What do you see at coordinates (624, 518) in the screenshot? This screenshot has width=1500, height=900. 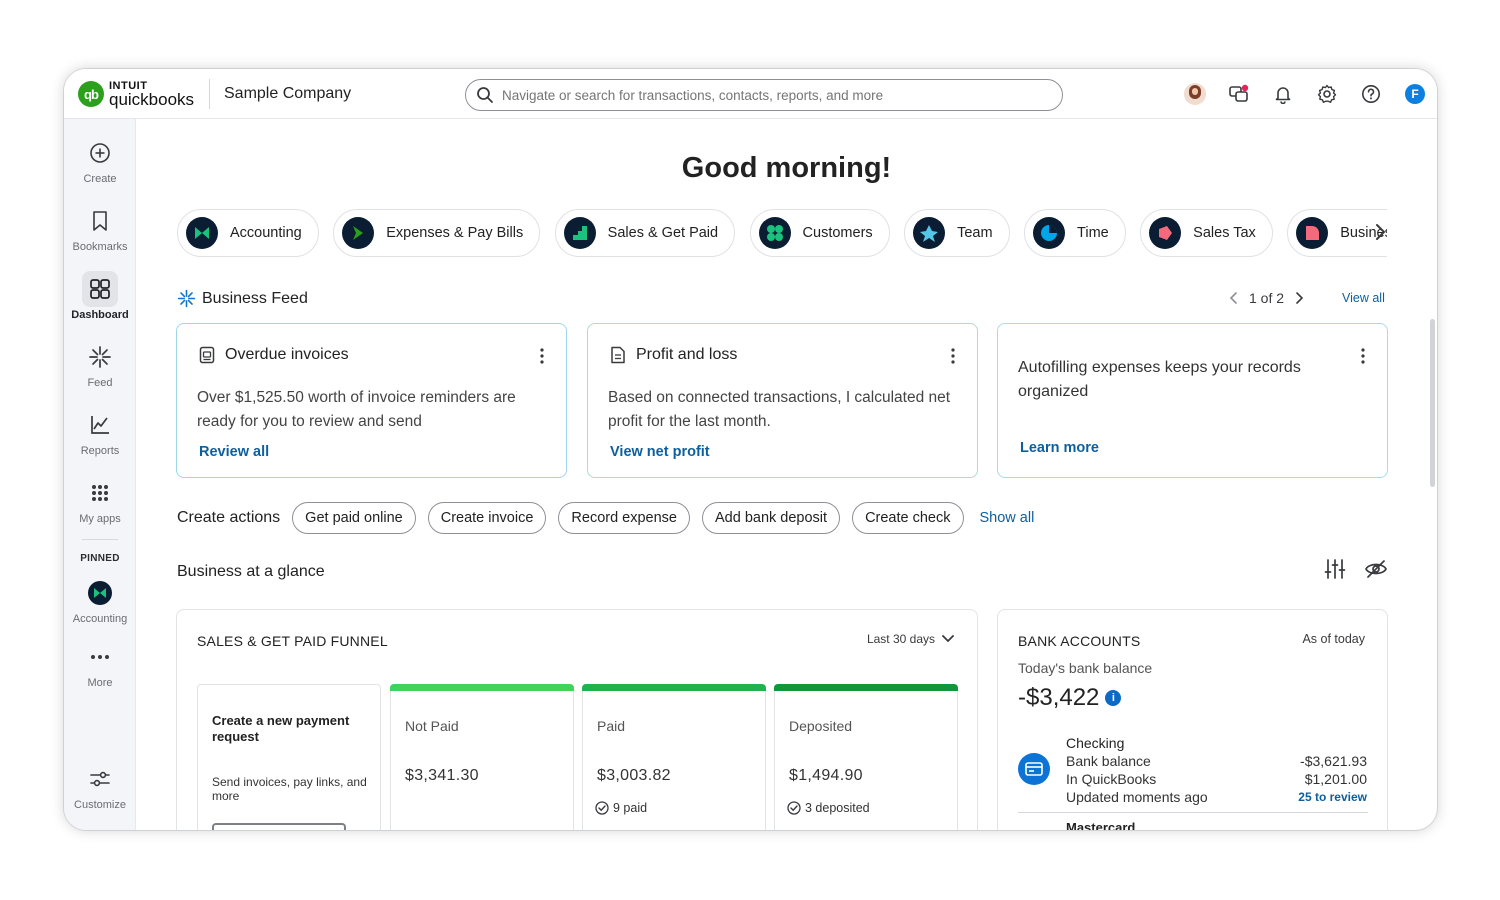 I see `record-expense-button: Record expense` at bounding box center [624, 518].